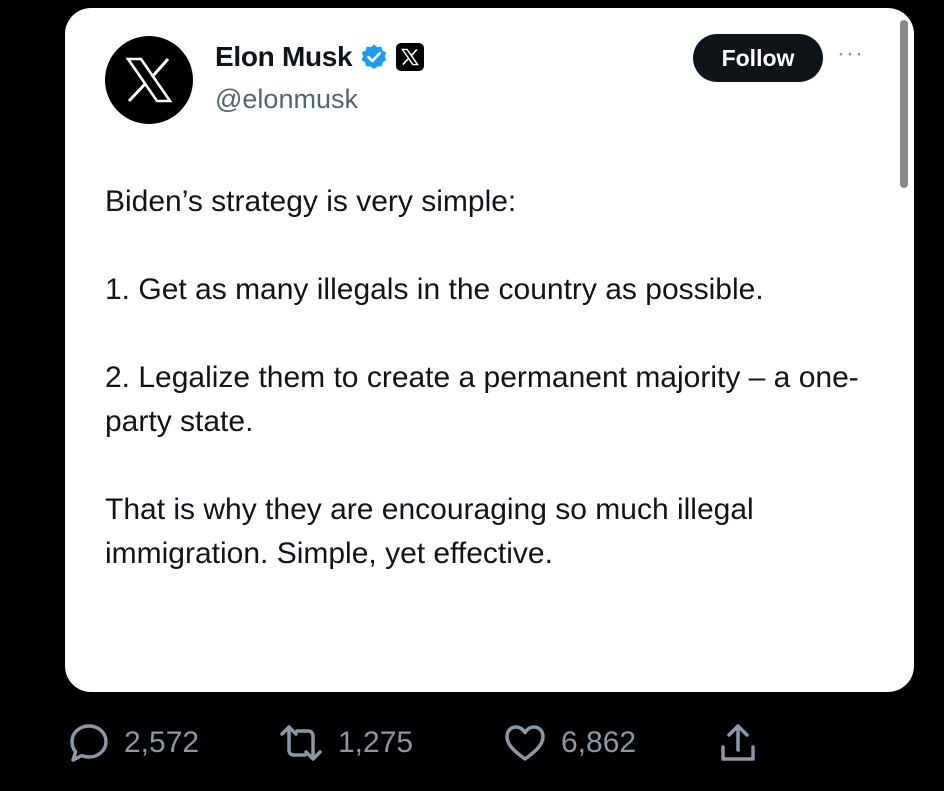  I want to click on scrollbar, so click(904, 104).